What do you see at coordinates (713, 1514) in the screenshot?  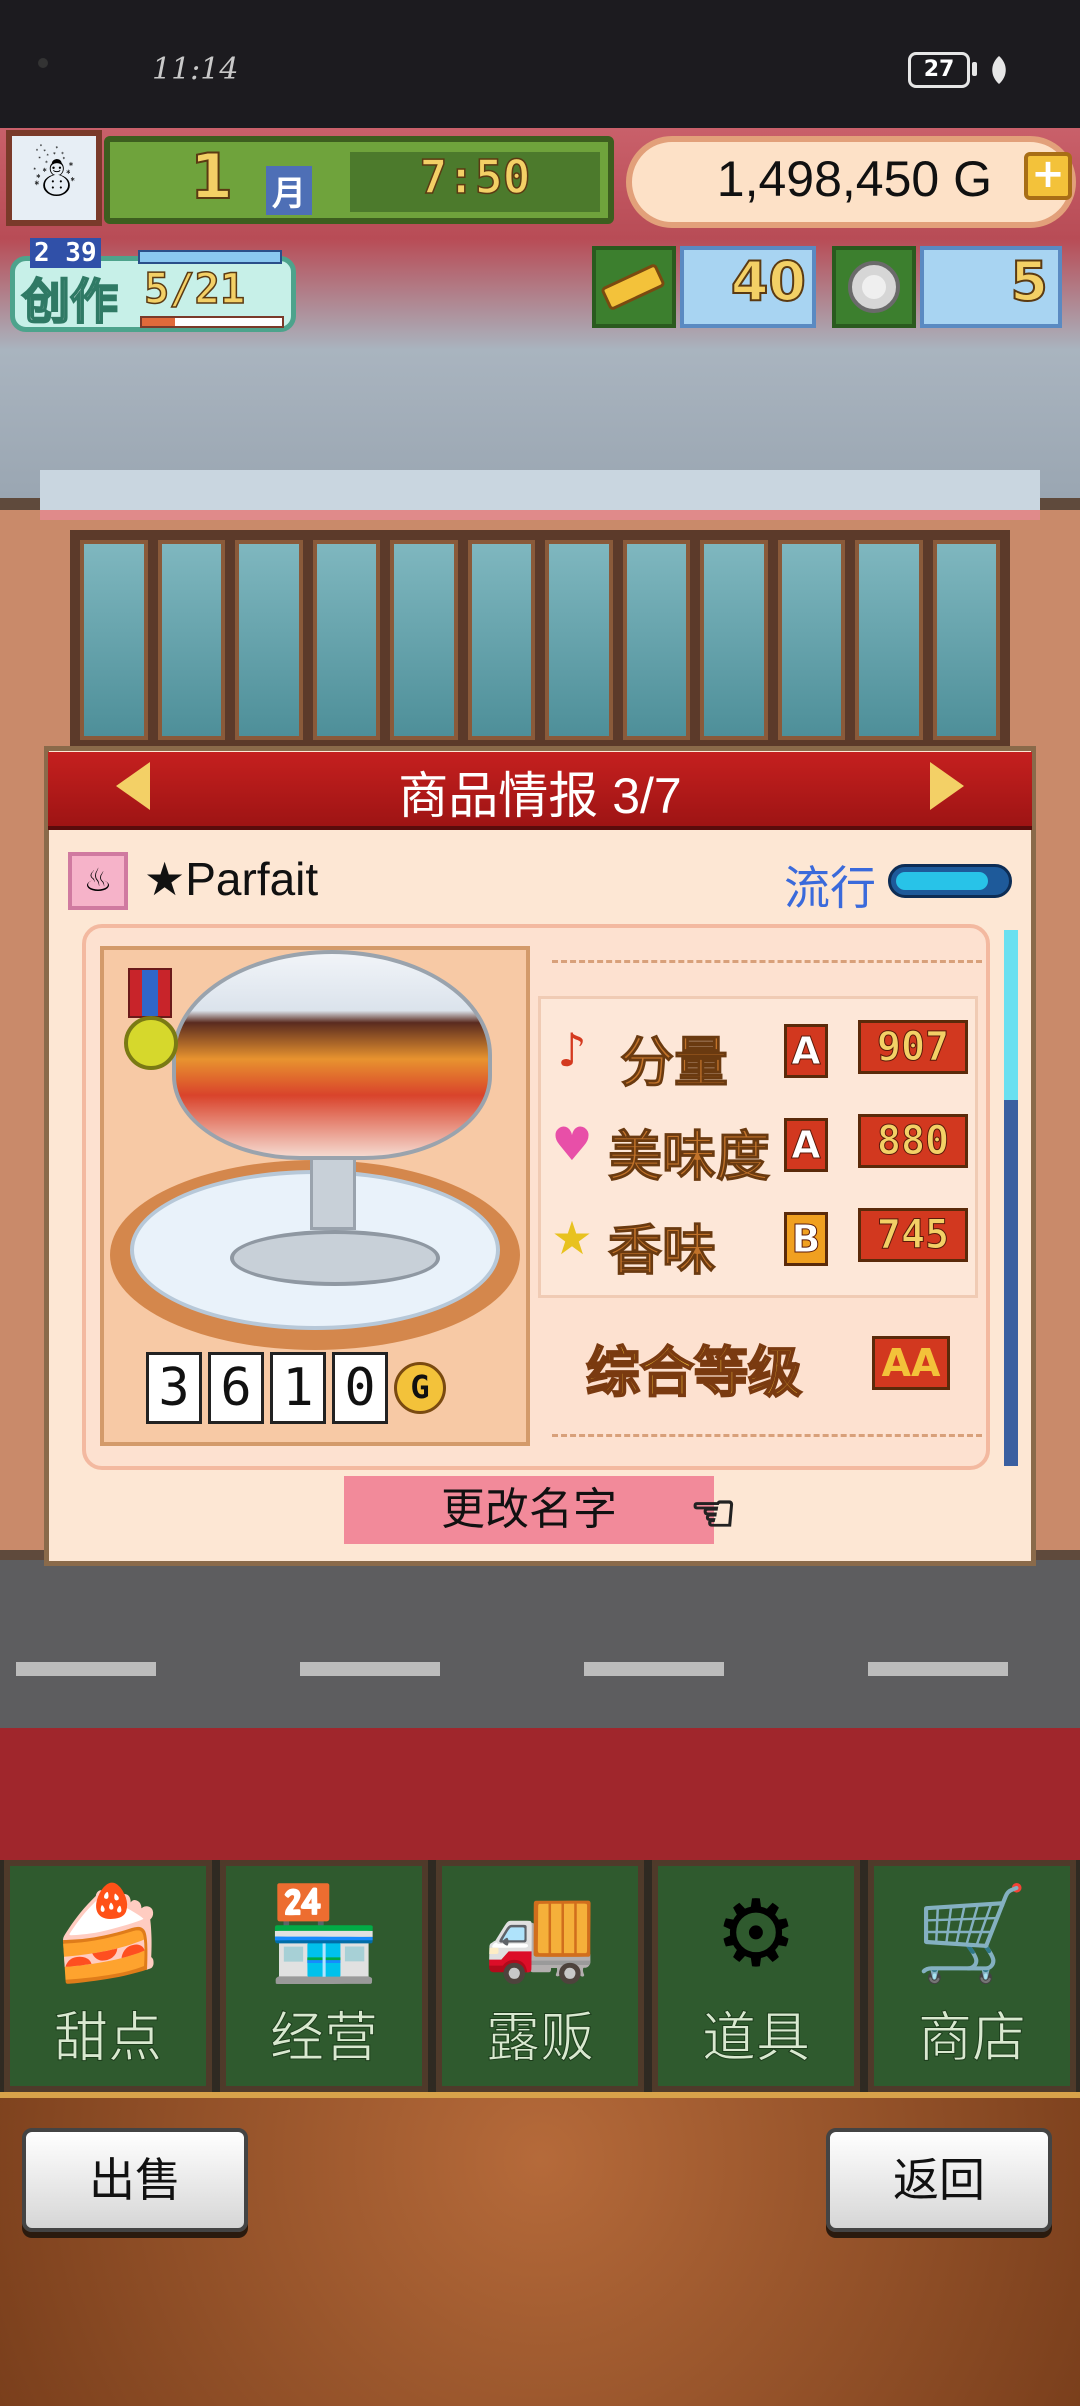 I see `pointer-hand-icon: ☜` at bounding box center [713, 1514].